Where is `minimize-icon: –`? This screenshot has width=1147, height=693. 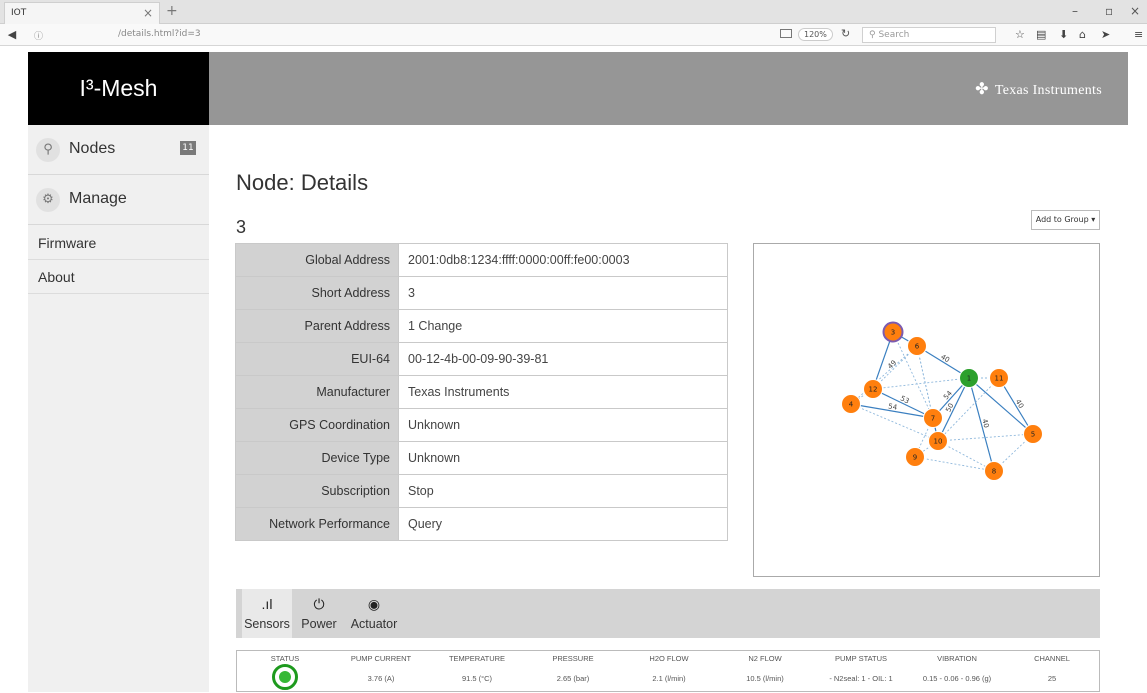
minimize-icon: – is located at coordinates (1075, 11).